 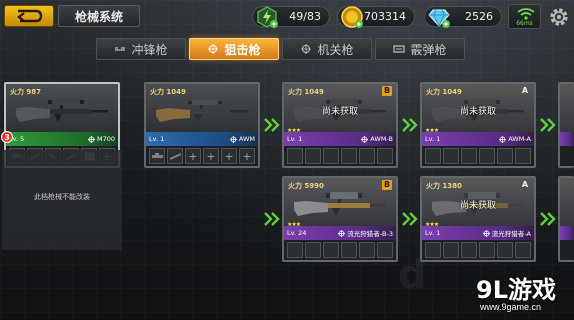 What do you see at coordinates (385, 16) in the screenshot?
I see `gold-value: 703314` at bounding box center [385, 16].